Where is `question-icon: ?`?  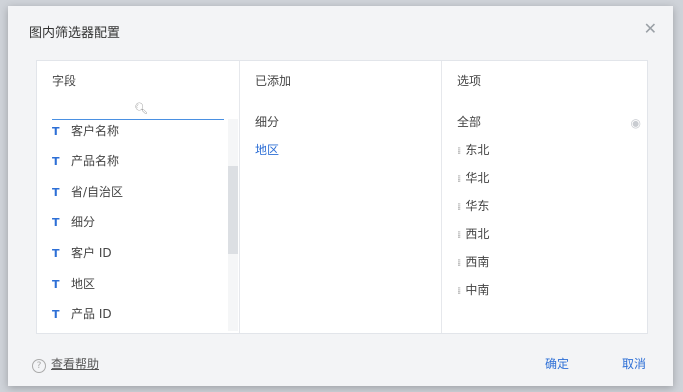 question-icon: ? is located at coordinates (39, 366).